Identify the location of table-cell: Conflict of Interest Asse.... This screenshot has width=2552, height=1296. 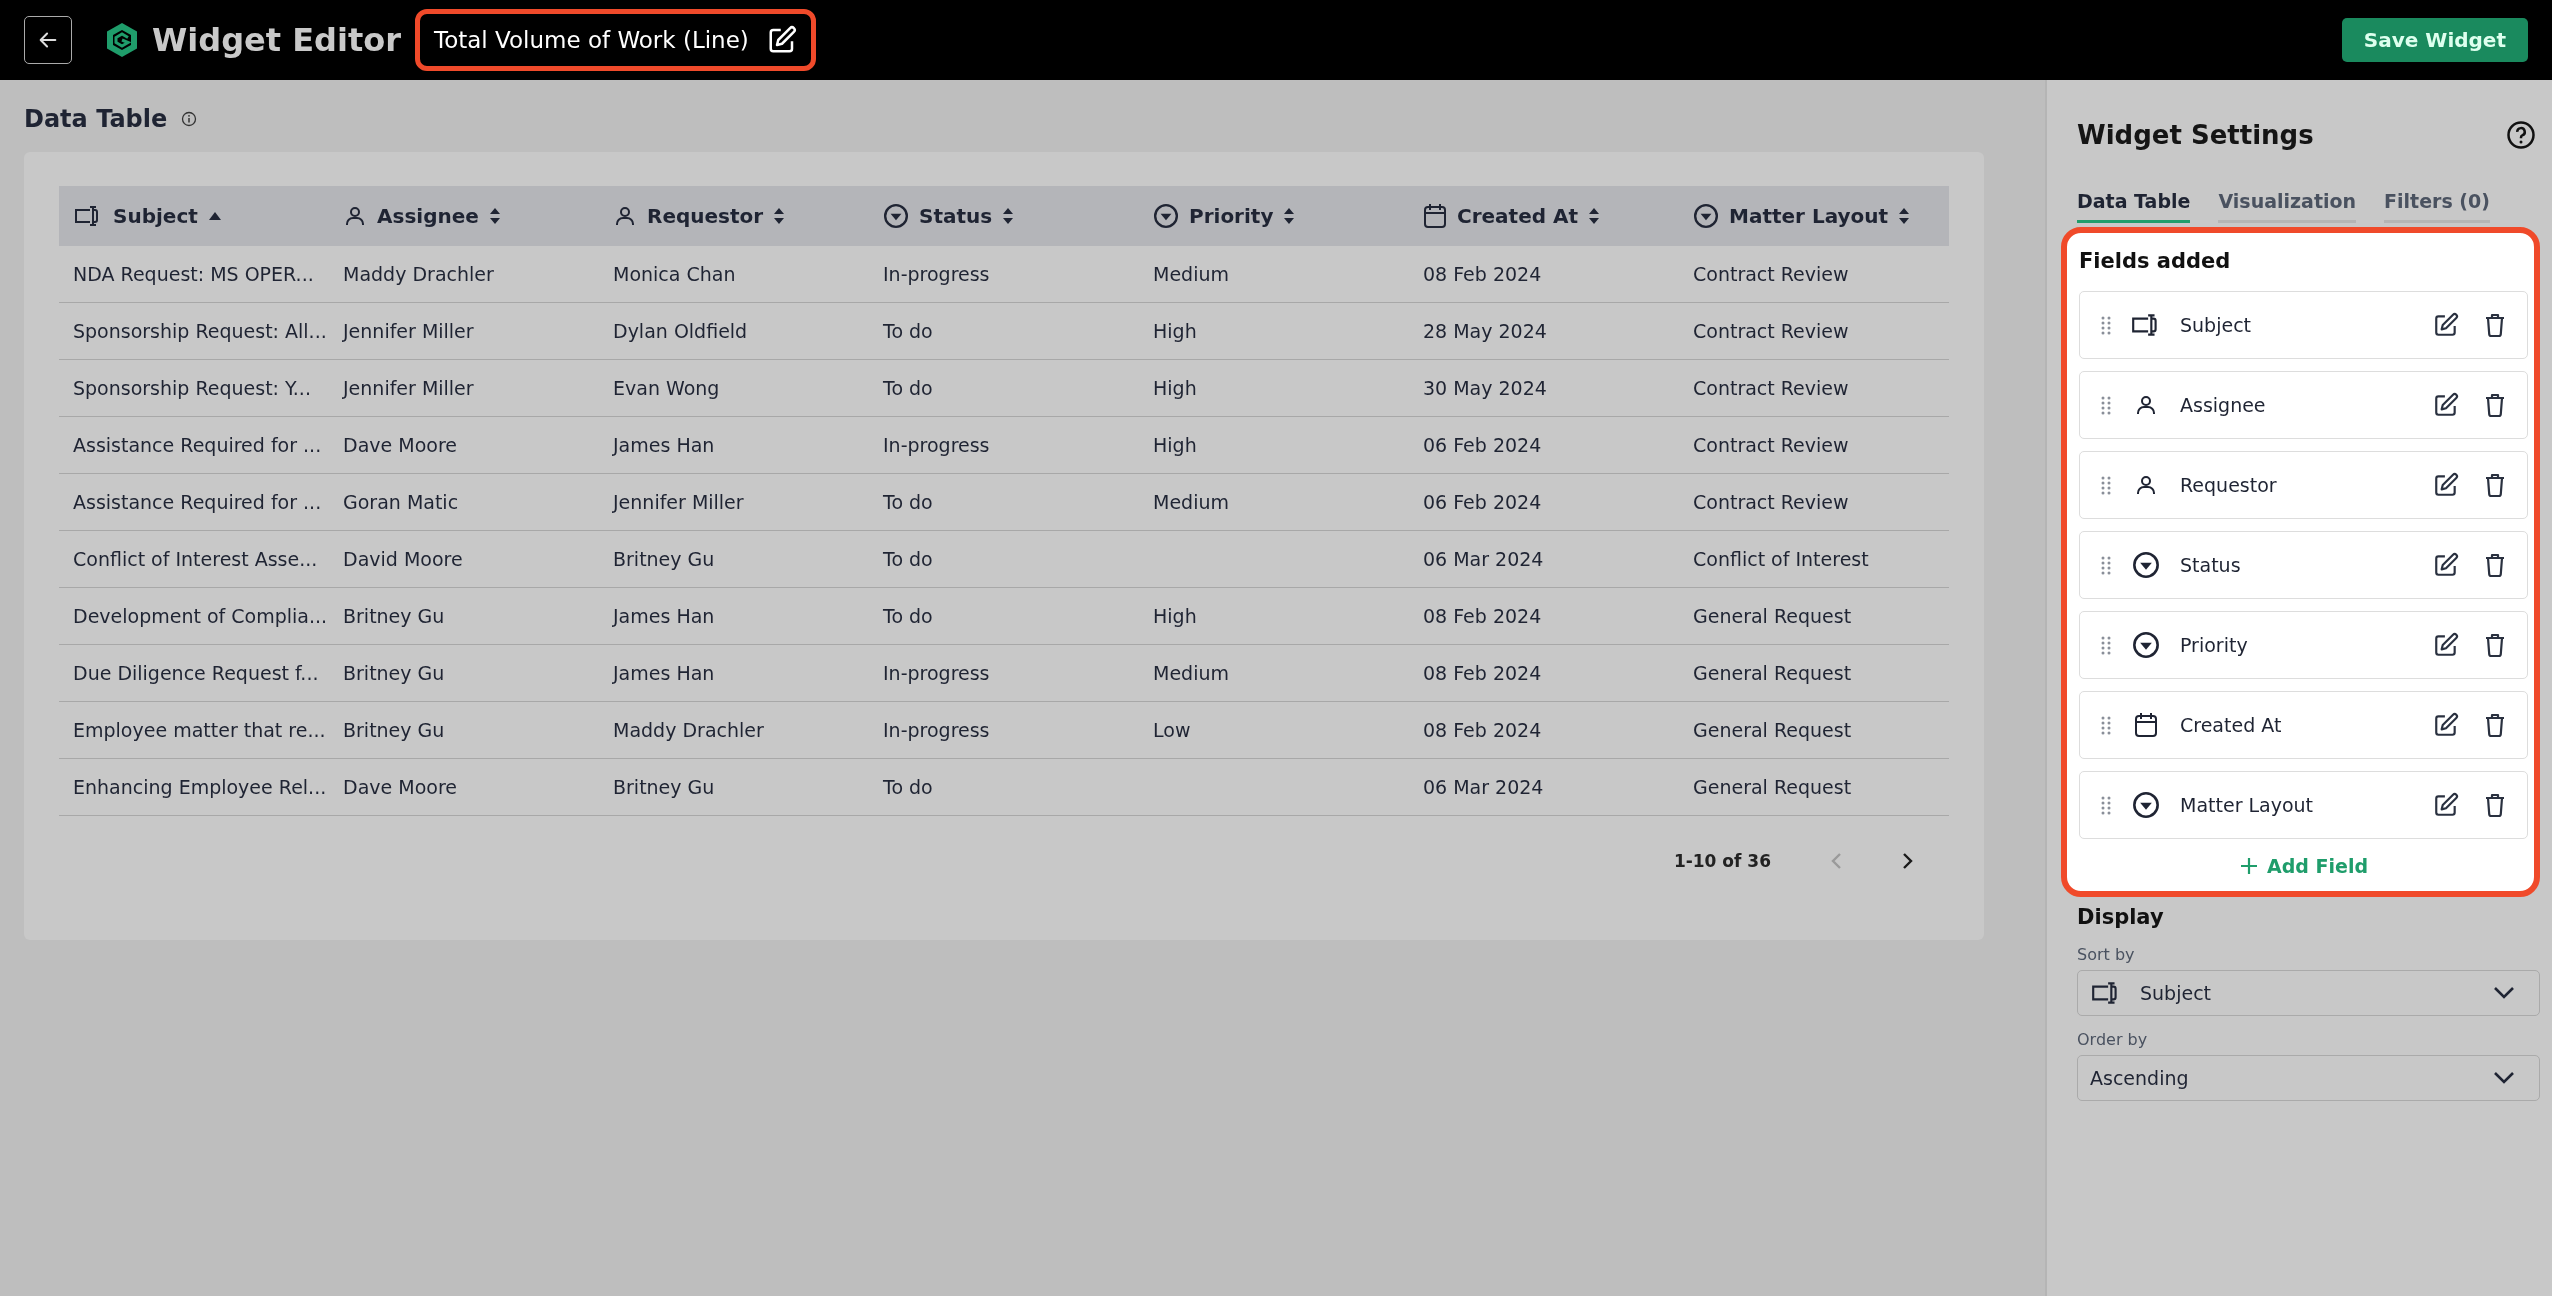
(195, 559).